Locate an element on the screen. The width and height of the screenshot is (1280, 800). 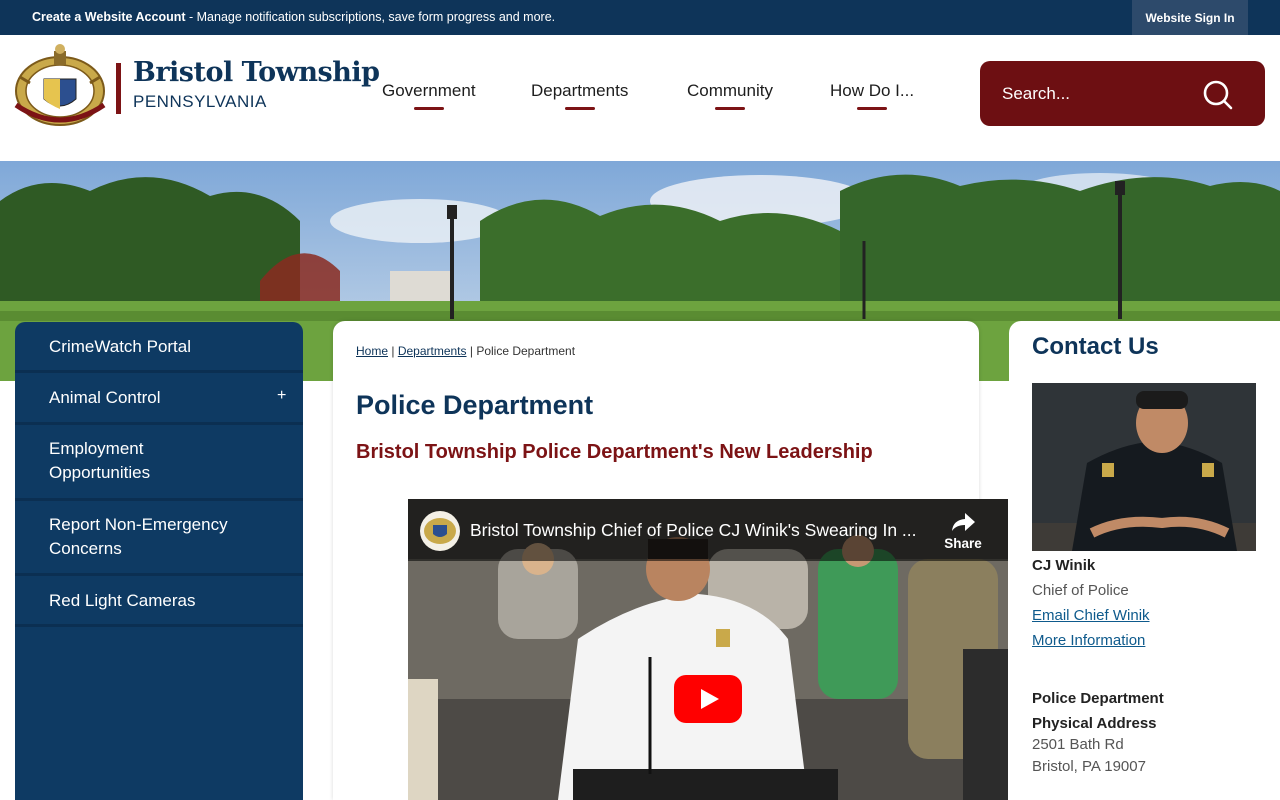
department-name: Police Department is located at coordinates (1098, 698).